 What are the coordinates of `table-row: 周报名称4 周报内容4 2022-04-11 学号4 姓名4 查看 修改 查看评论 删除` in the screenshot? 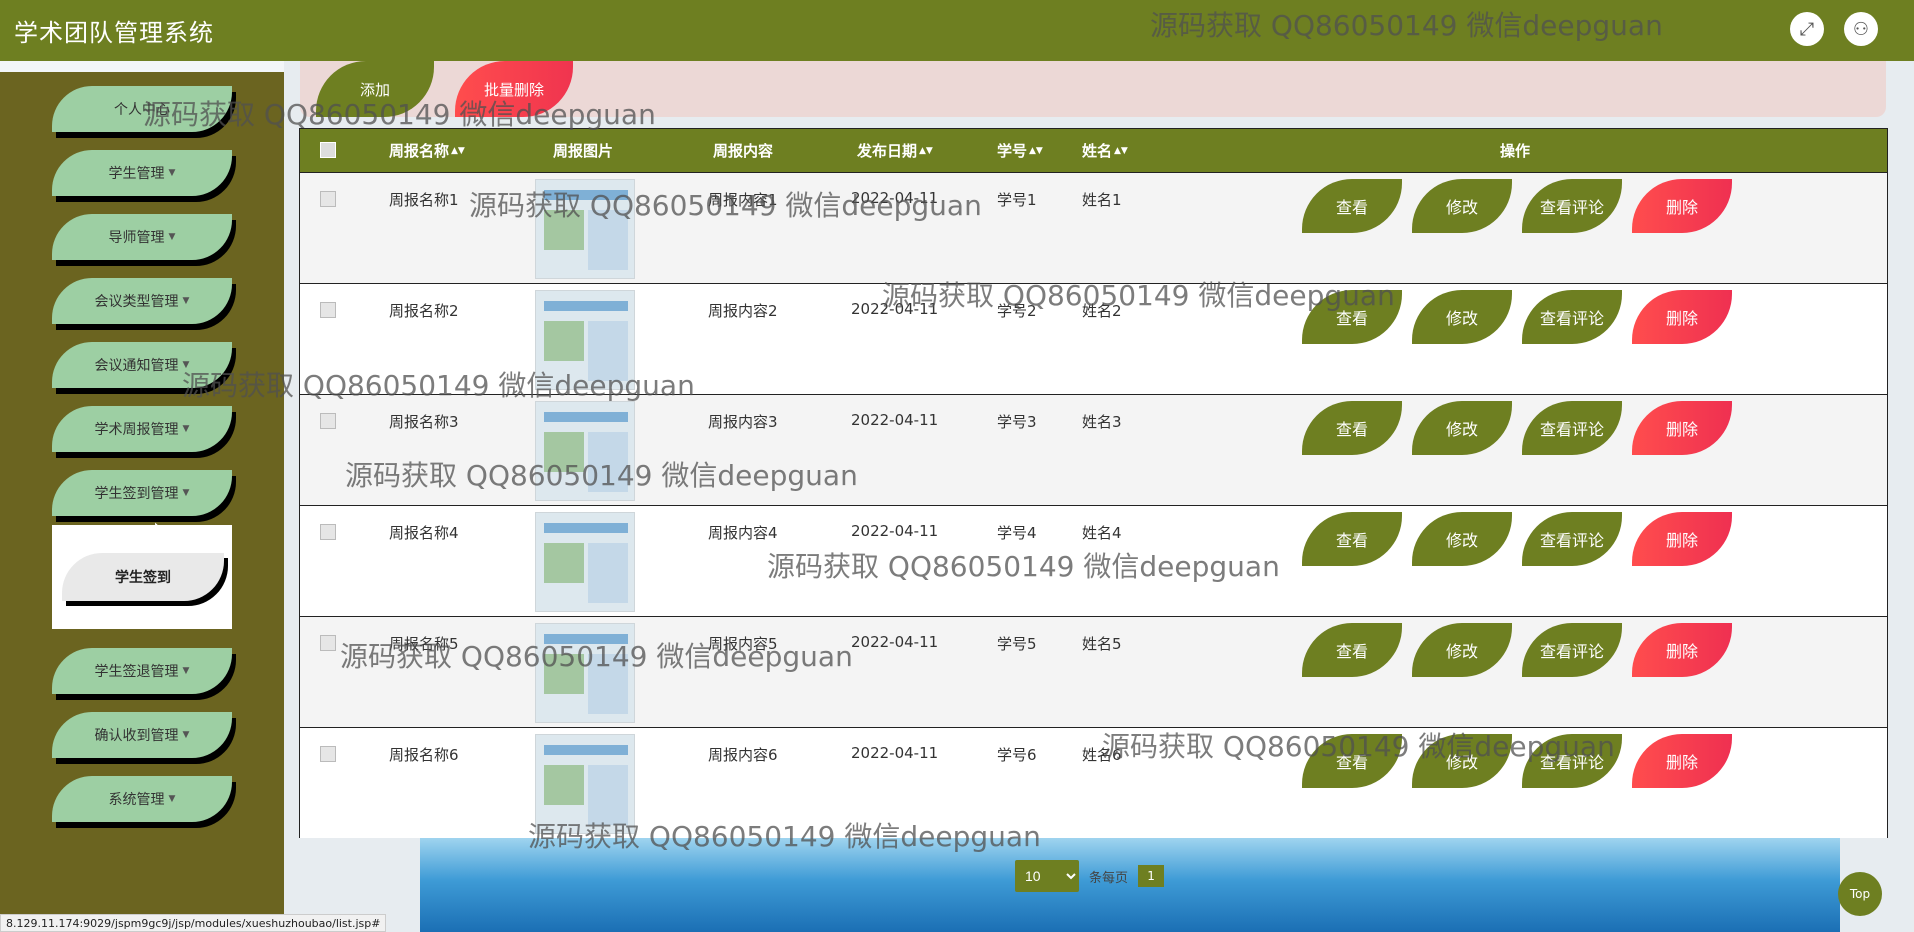 It's located at (1093, 560).